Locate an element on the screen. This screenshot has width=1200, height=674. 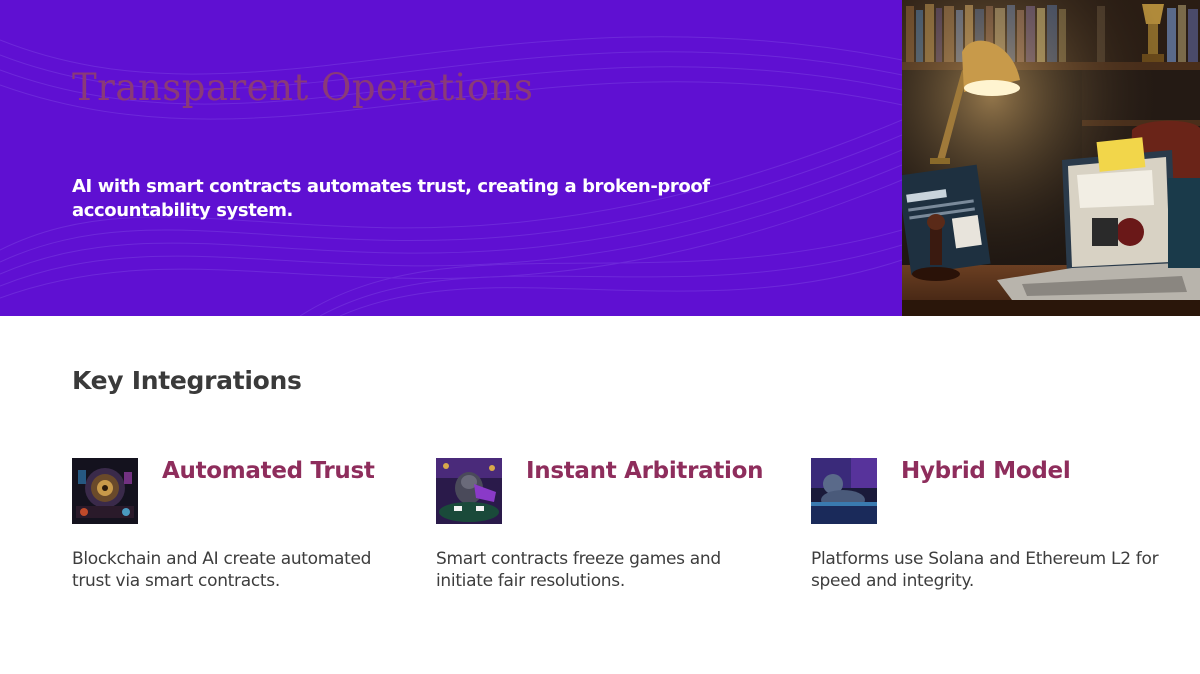
gorilla-lounge-icon is located at coordinates (844, 491).